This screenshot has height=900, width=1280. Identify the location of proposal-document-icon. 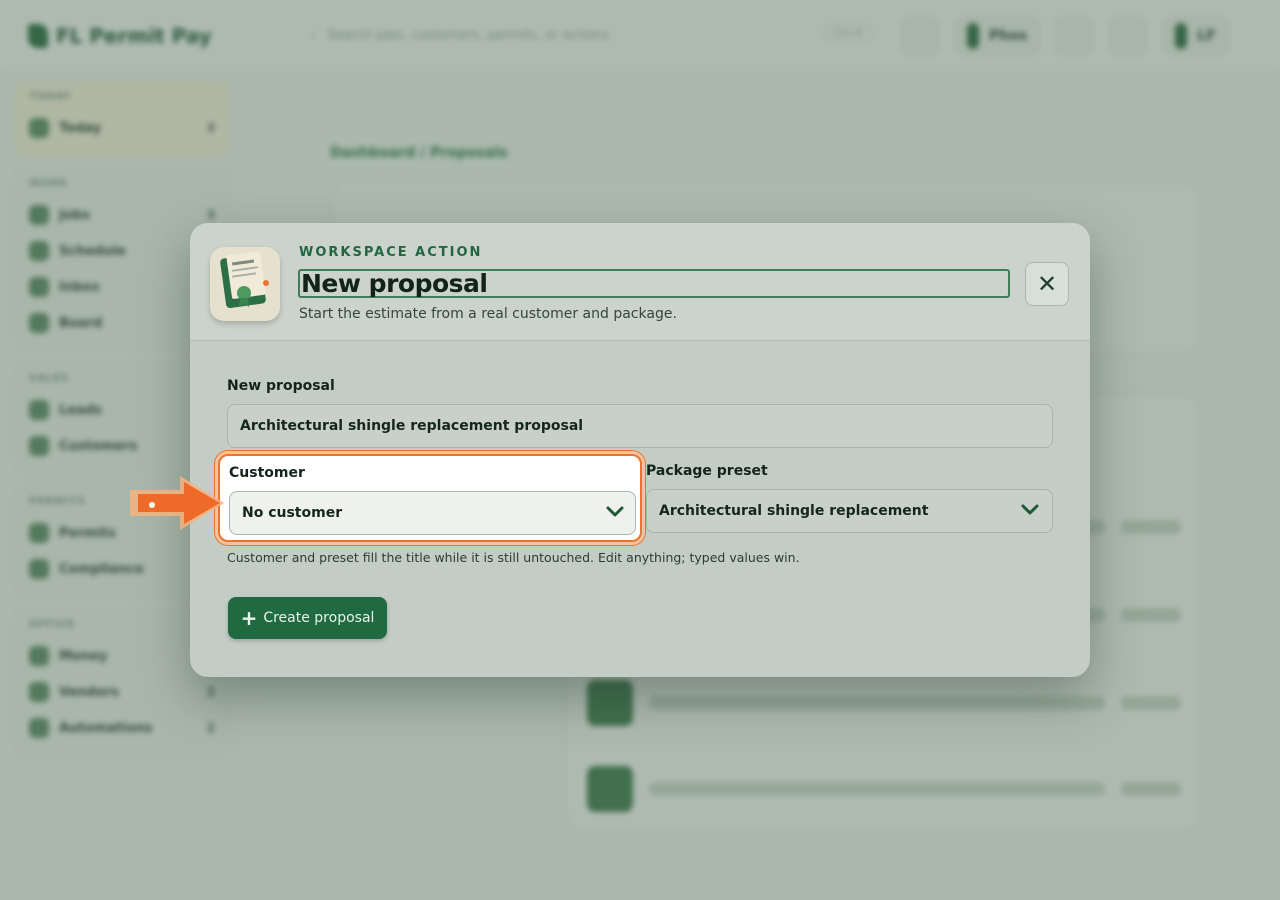
(245, 284).